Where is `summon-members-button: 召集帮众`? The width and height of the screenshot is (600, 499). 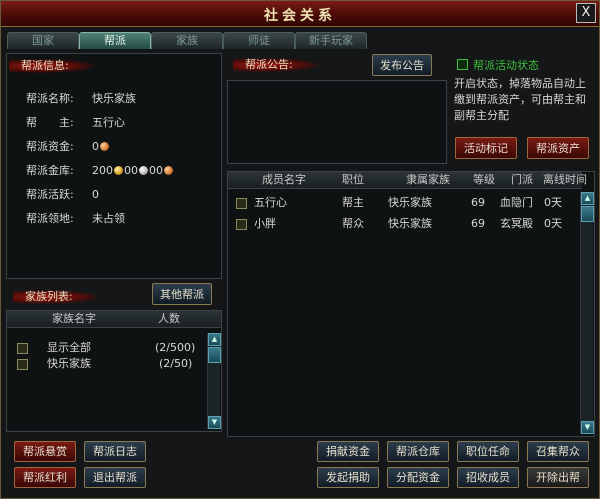
summon-members-button: 召集帮众 is located at coordinates (558, 451).